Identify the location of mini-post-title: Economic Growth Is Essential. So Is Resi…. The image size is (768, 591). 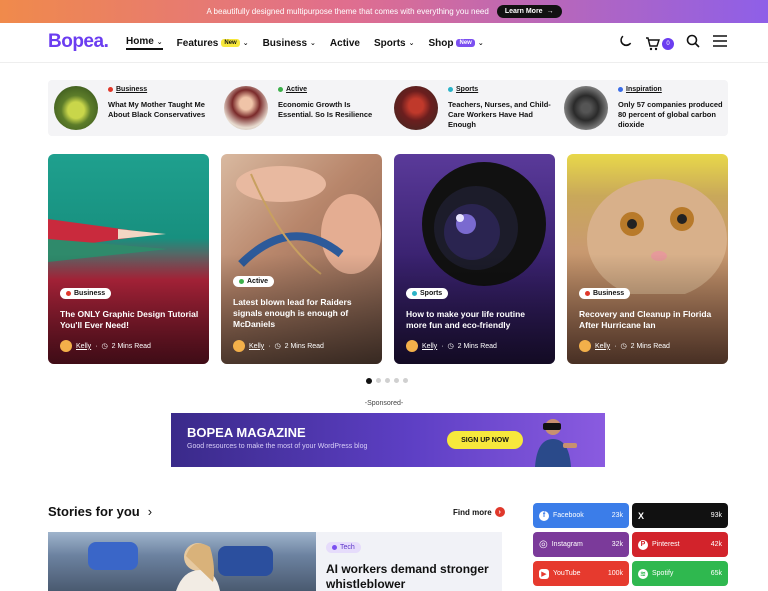
(332, 110).